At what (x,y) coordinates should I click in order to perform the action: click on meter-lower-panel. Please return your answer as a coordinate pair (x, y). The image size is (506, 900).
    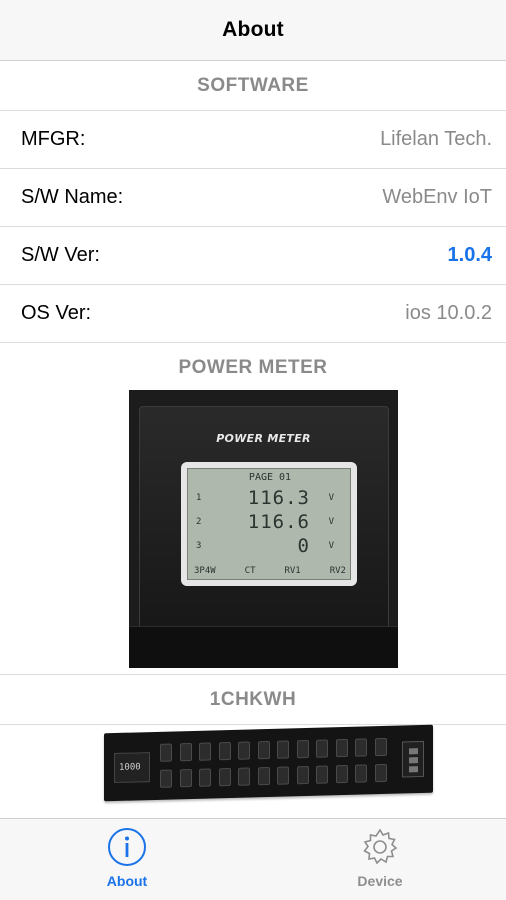
    Looking at the image, I should click on (263, 647).